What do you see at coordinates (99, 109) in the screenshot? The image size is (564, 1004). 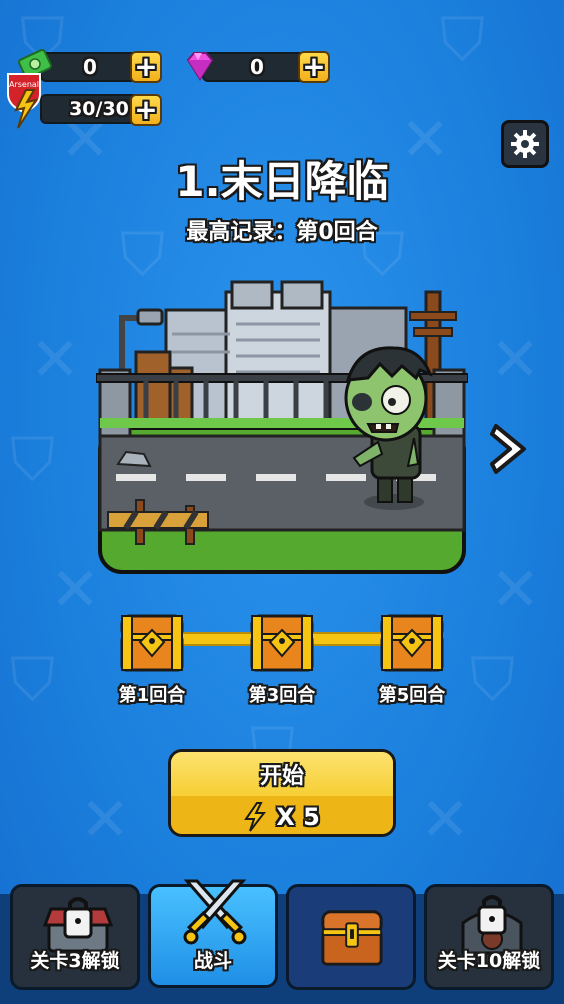 I see `energy-value: 30/30` at bounding box center [99, 109].